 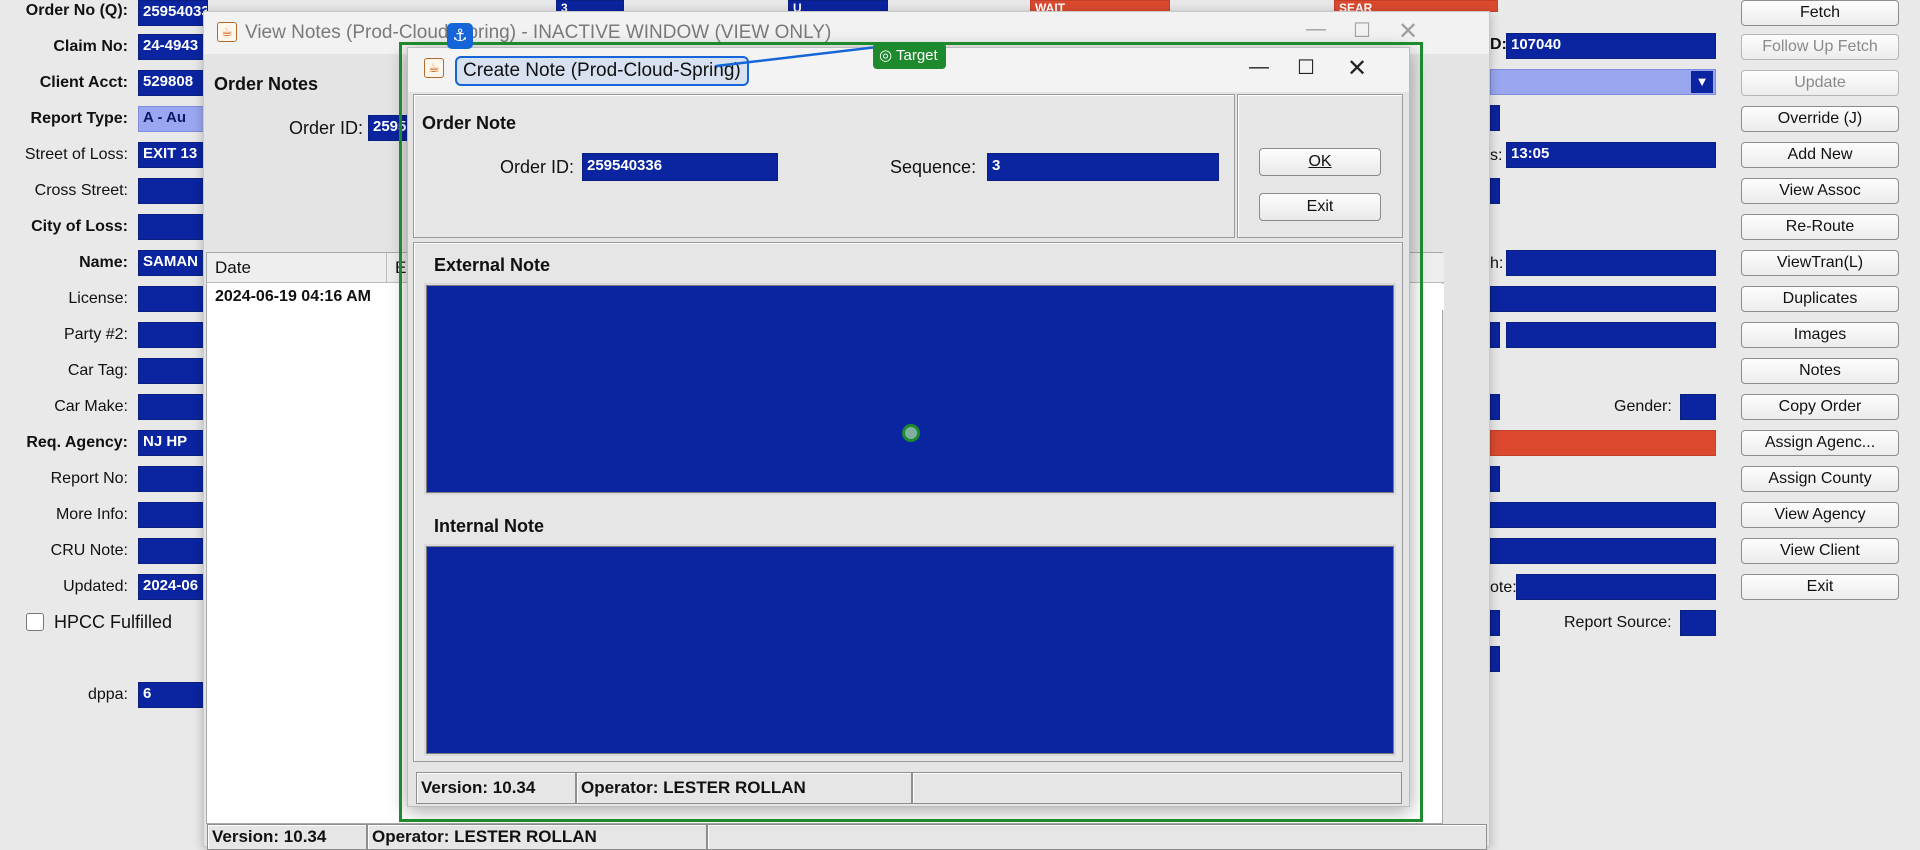 I want to click on hpcc-fulfilled-checkbox, so click(x=35, y=622).